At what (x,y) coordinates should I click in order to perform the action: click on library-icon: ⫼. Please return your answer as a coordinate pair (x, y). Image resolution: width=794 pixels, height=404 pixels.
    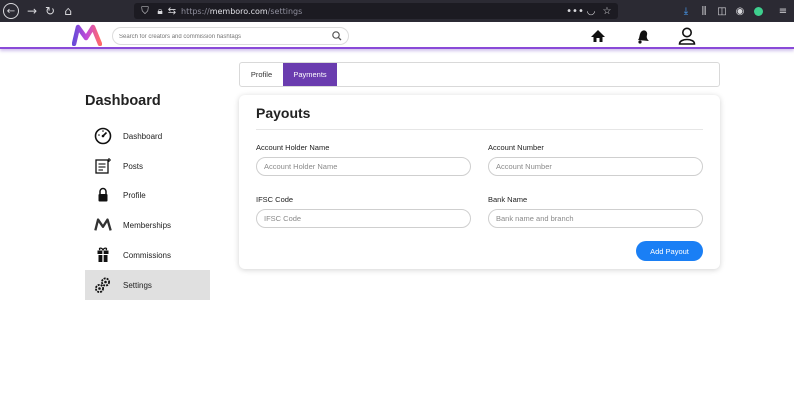
    Looking at the image, I should click on (704, 11).